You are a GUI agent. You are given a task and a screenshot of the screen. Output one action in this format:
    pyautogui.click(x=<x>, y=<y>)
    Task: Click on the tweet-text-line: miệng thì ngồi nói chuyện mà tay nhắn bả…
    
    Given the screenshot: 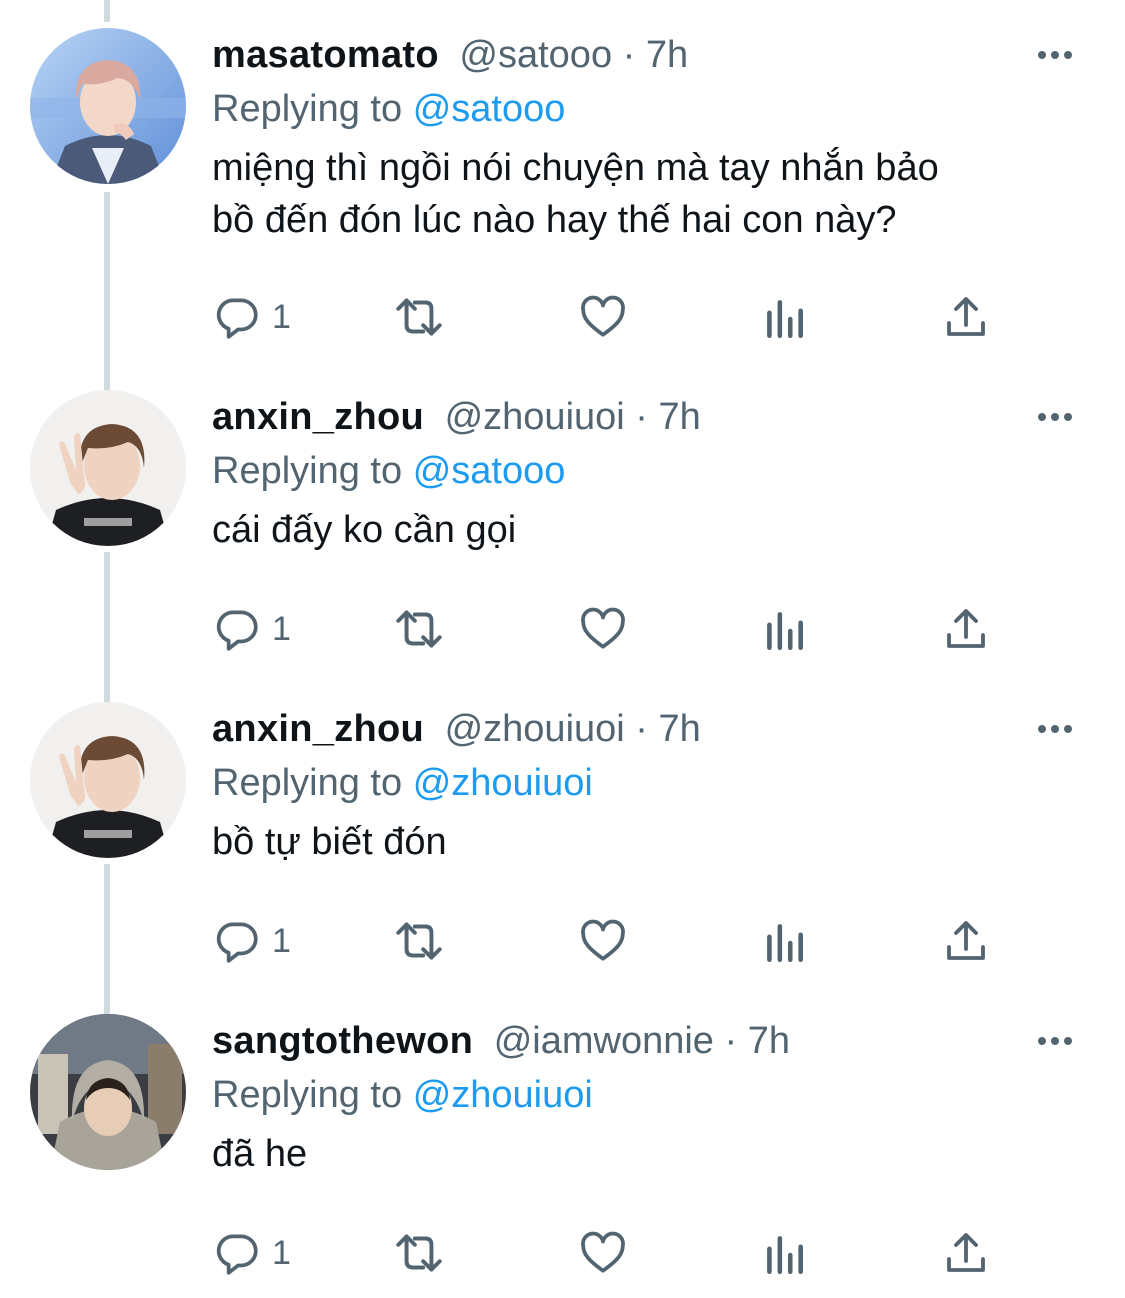 What is the action you would take?
    pyautogui.click(x=575, y=168)
    